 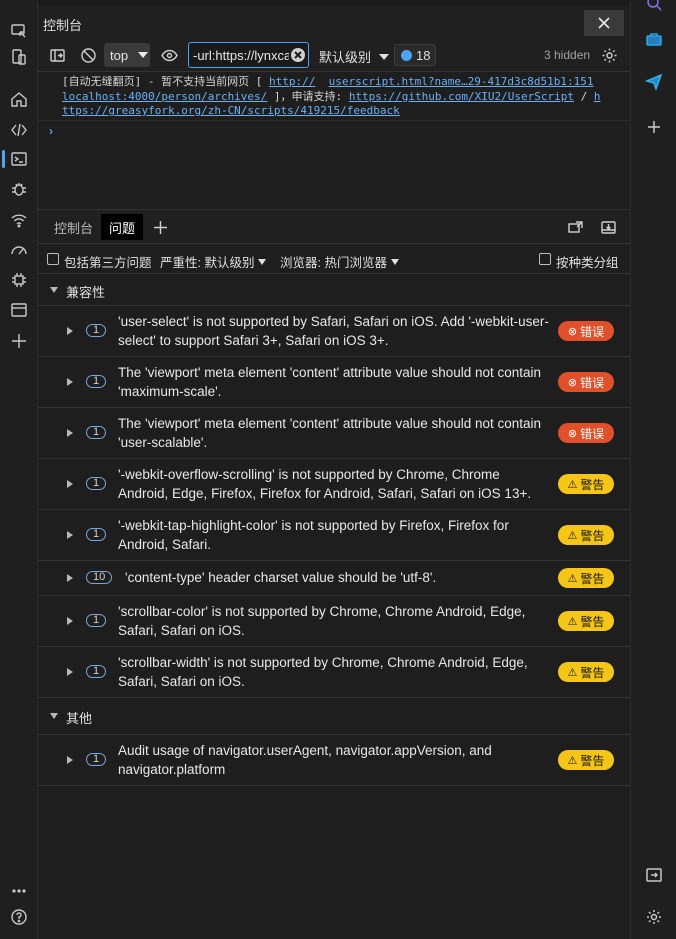 I want to click on console-prompt: ›, so click(x=51, y=131).